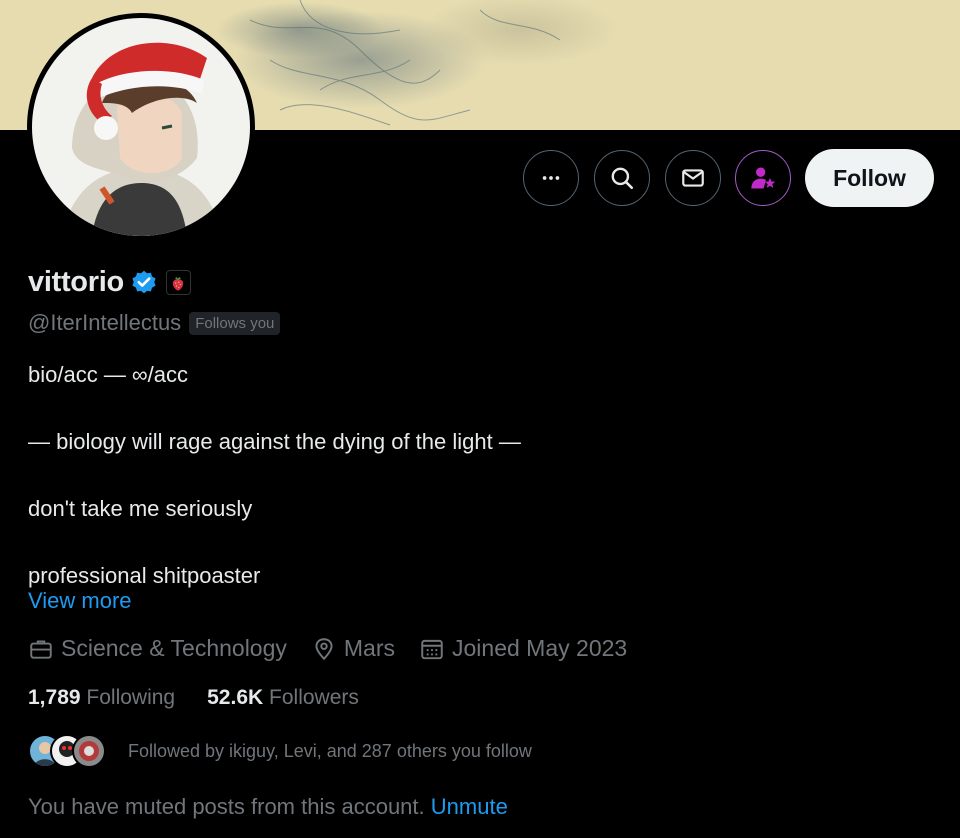  Describe the element at coordinates (41, 649) in the screenshot. I see `briefcase-icon` at that location.